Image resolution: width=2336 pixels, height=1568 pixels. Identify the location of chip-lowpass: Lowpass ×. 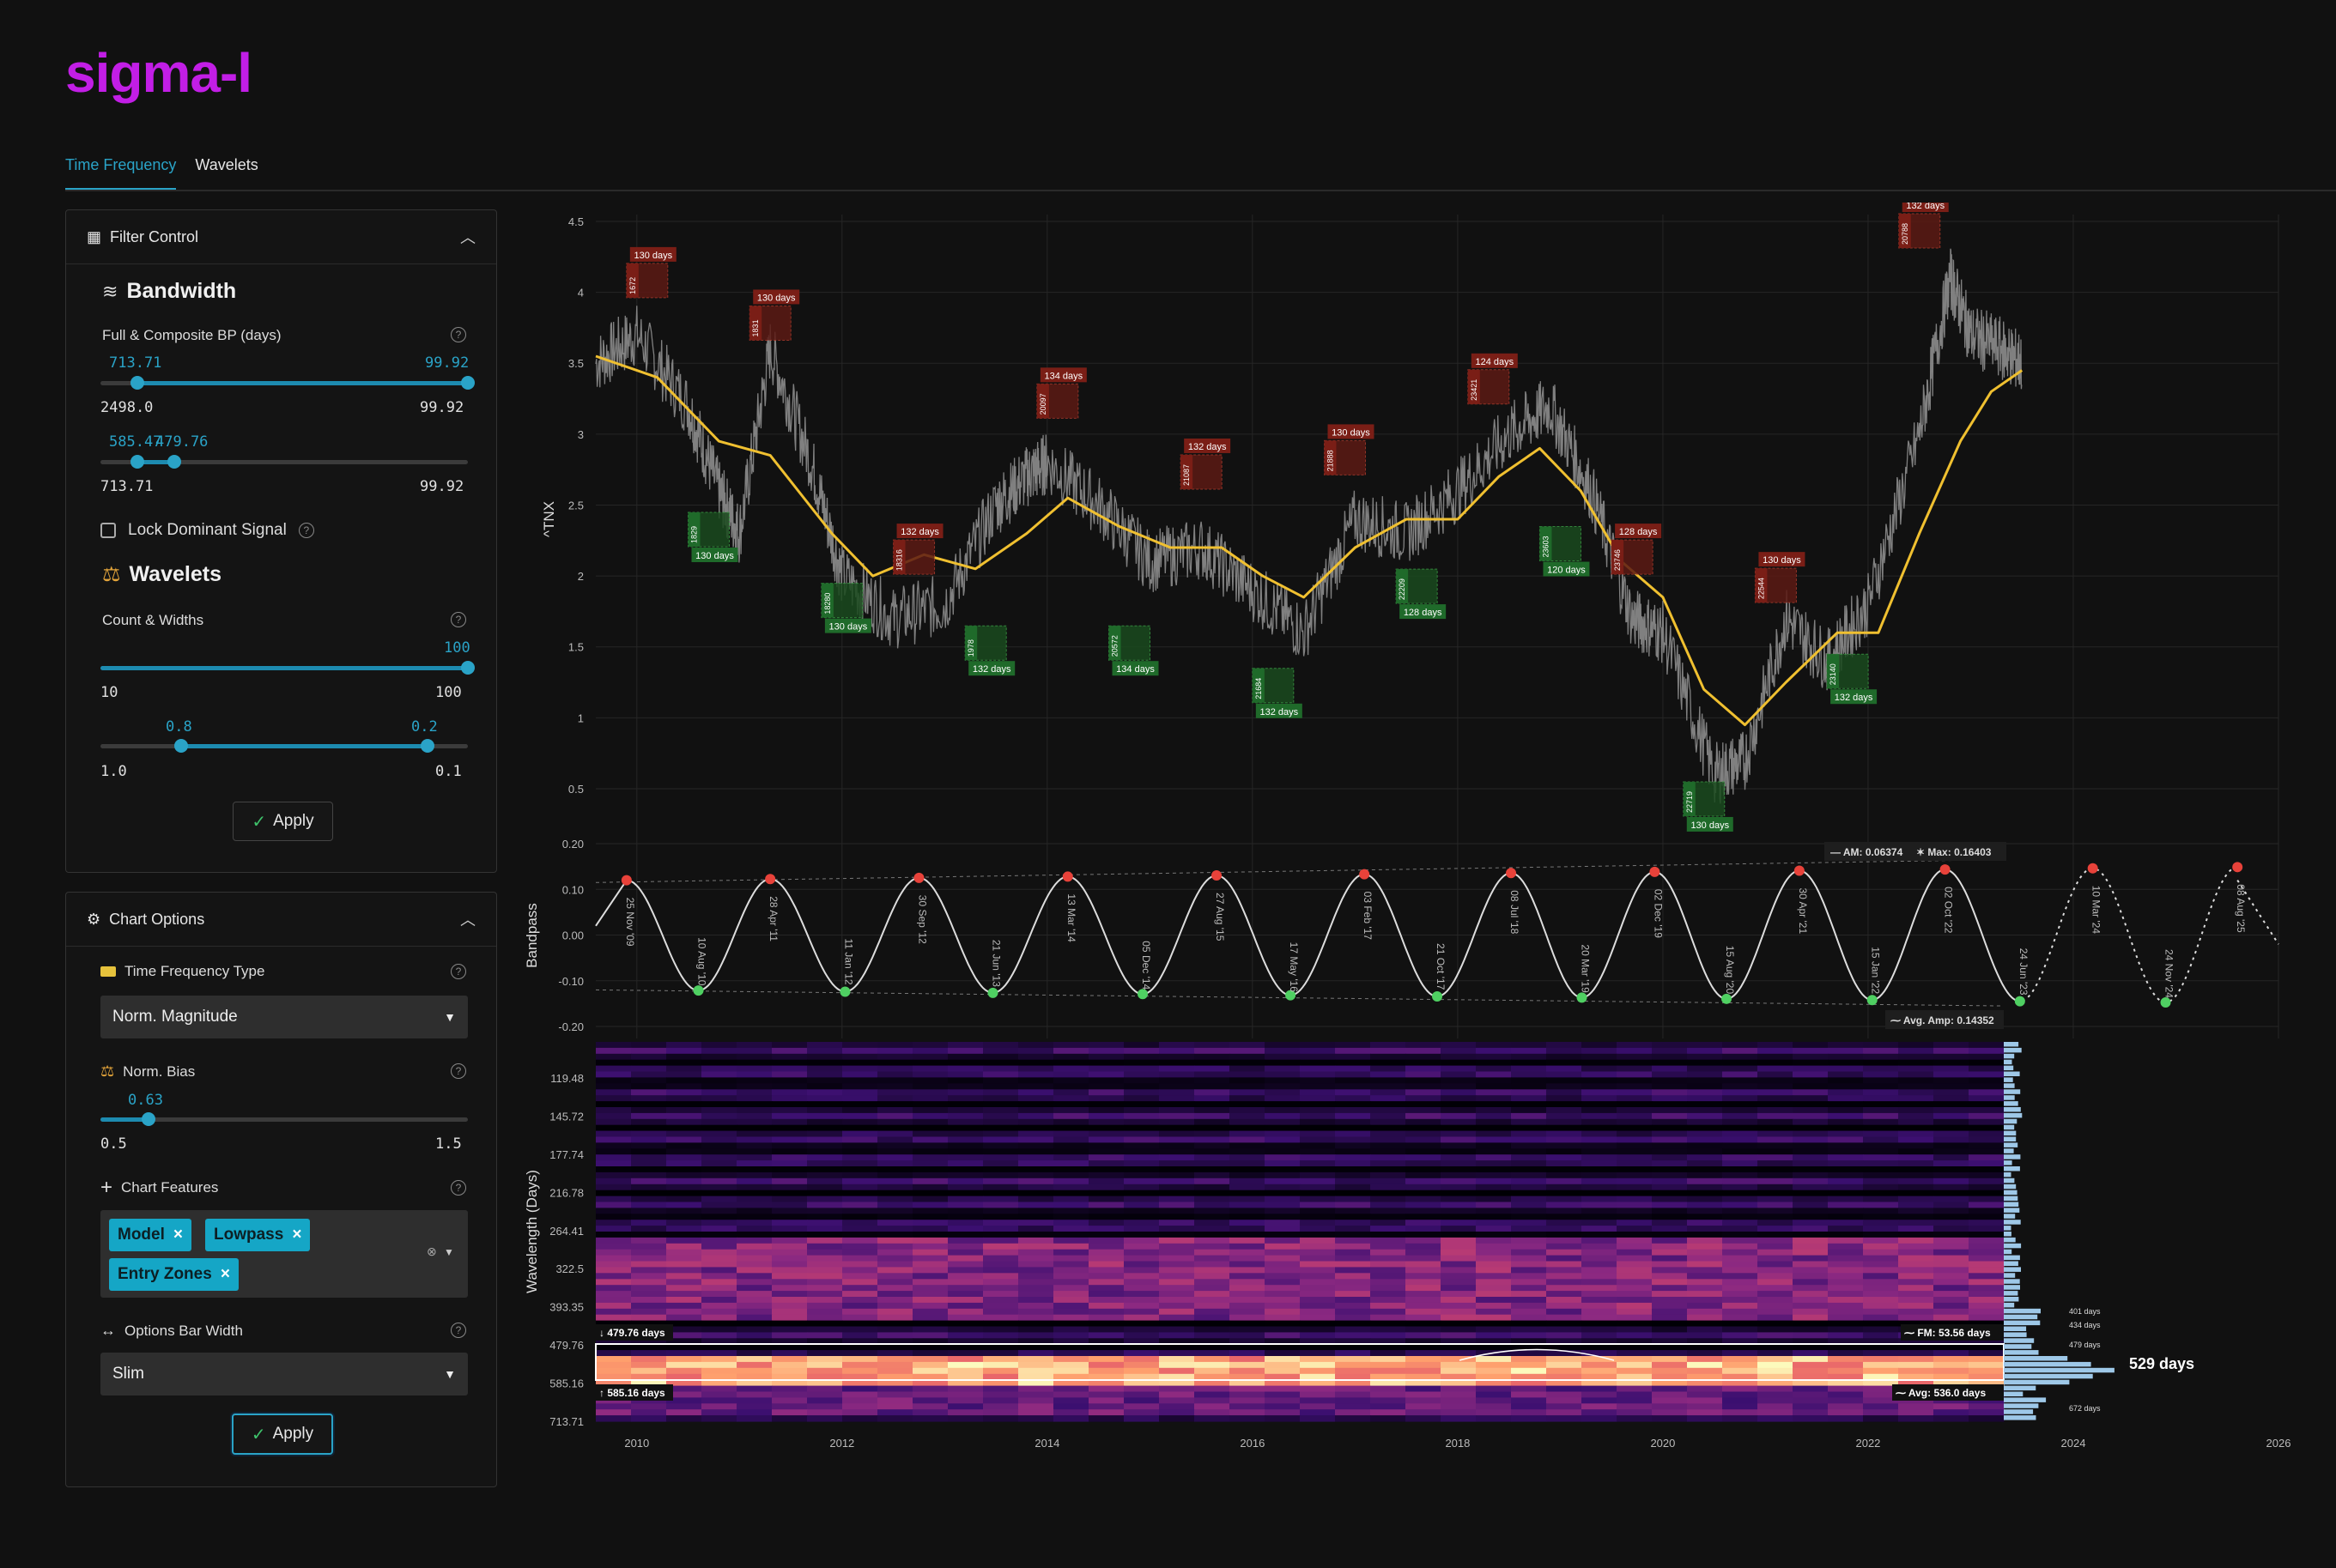
(258, 1235).